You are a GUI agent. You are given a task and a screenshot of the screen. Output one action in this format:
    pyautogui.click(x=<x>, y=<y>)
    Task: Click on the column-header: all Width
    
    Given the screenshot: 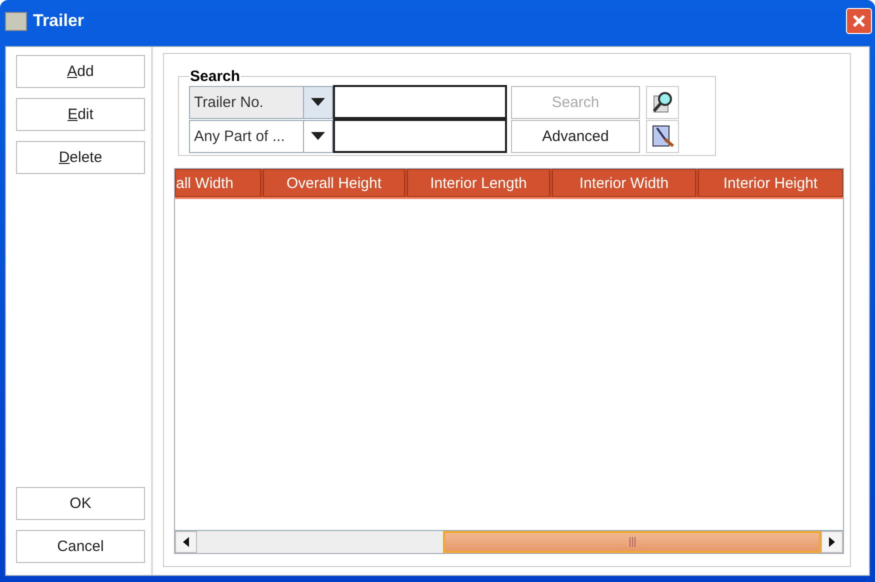 What is the action you would take?
    pyautogui.click(x=218, y=183)
    